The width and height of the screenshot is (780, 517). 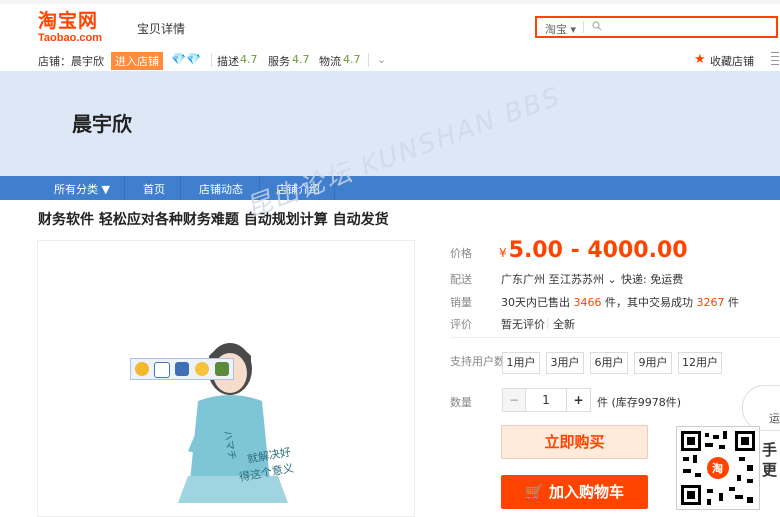 What do you see at coordinates (154, 189) in the screenshot?
I see `nav-home: 首页` at bounding box center [154, 189].